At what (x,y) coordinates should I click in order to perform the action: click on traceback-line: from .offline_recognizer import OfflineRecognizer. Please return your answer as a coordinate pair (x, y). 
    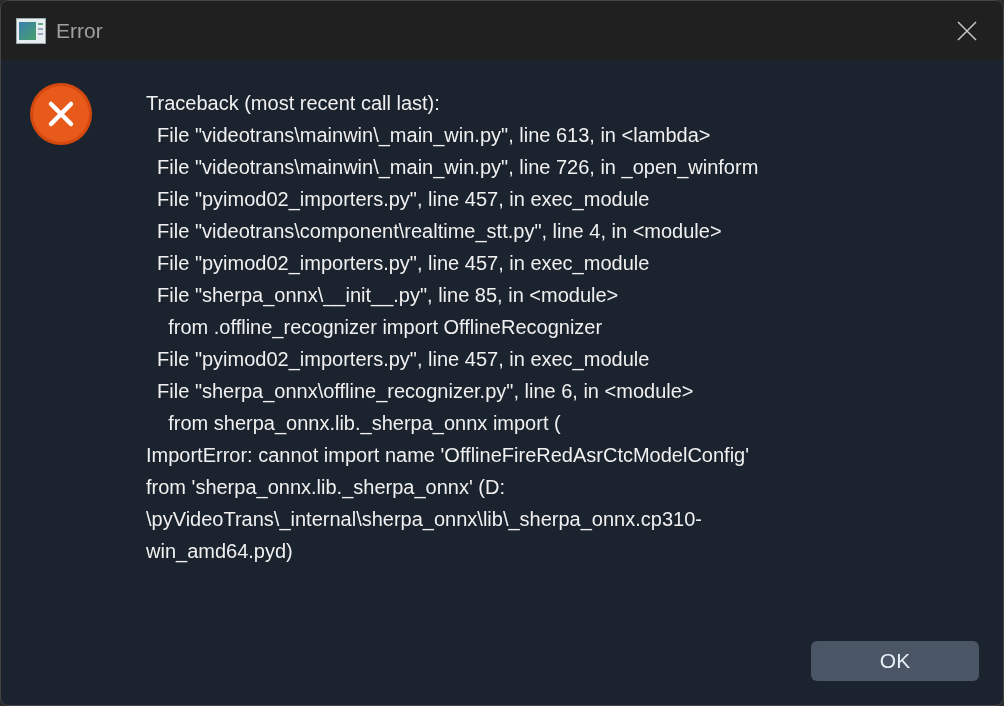
    Looking at the image, I should click on (385, 328).